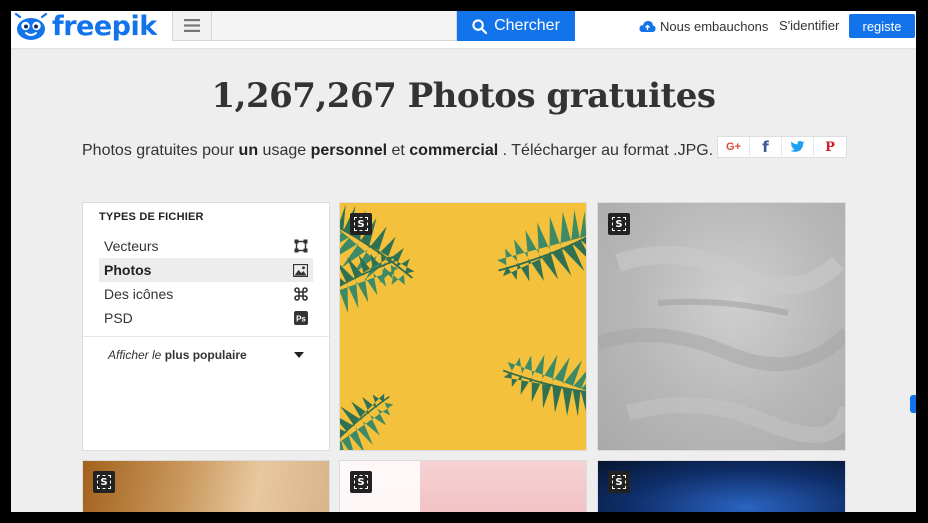 Image resolution: width=928 pixels, height=523 pixels. I want to click on chevron-down-icon, so click(299, 355).